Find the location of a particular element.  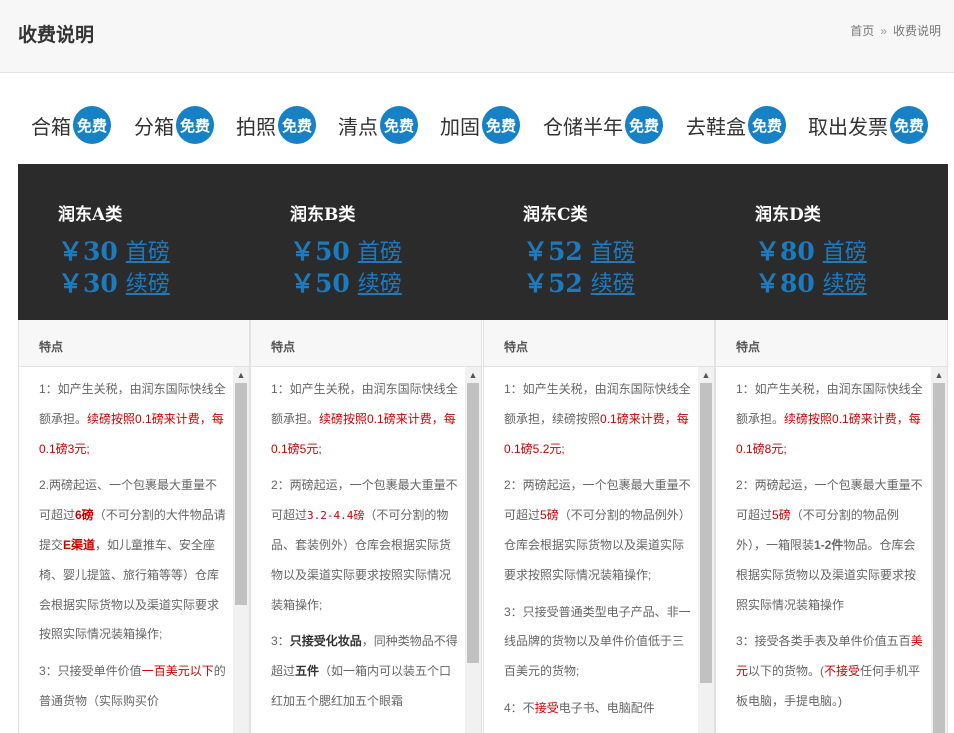

continued-pound-price: ￥52 is located at coordinates (553, 283).